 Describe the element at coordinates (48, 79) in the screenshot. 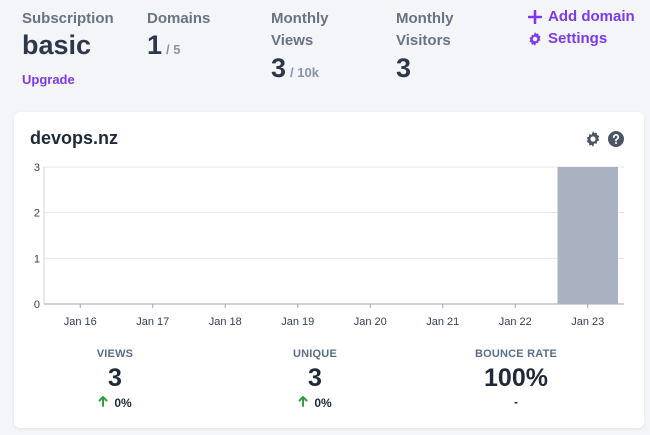

I see `upgrade-link: Upgrade` at that location.